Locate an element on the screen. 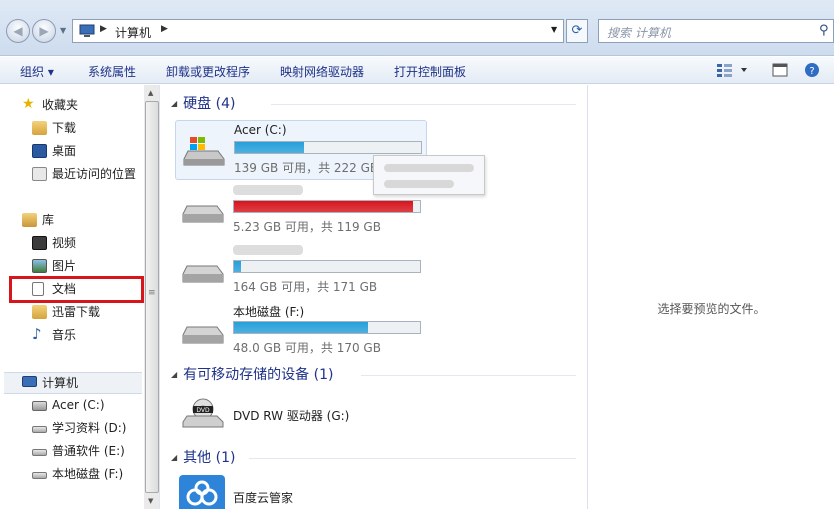  command-toolbar: 组织 ▾ 系统属性 卸载或更改程序 映射网络驱动器 打开控制面板 ? is located at coordinates (417, 70).